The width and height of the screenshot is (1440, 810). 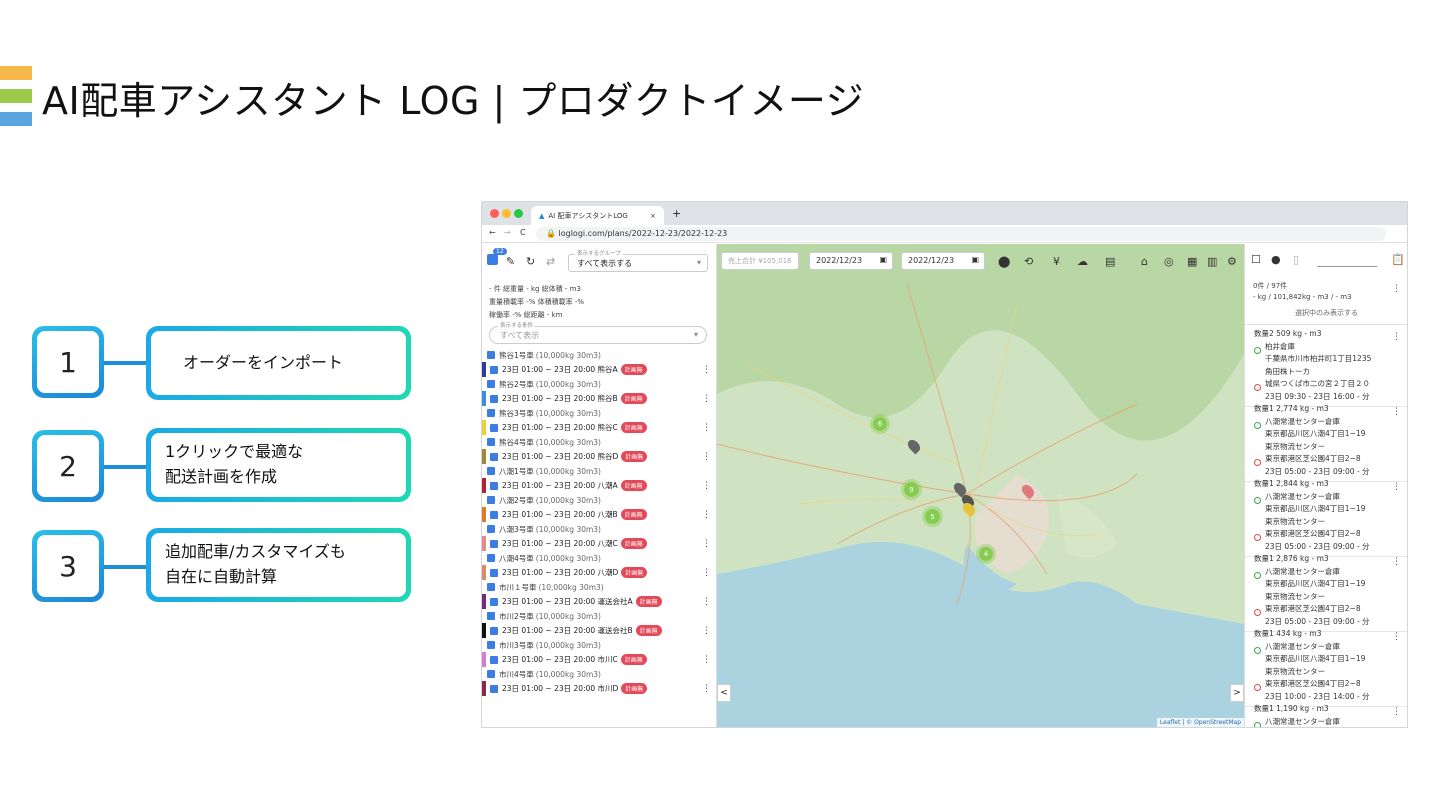 I want to click on home-icon: ⌂, so click(x=1144, y=261).